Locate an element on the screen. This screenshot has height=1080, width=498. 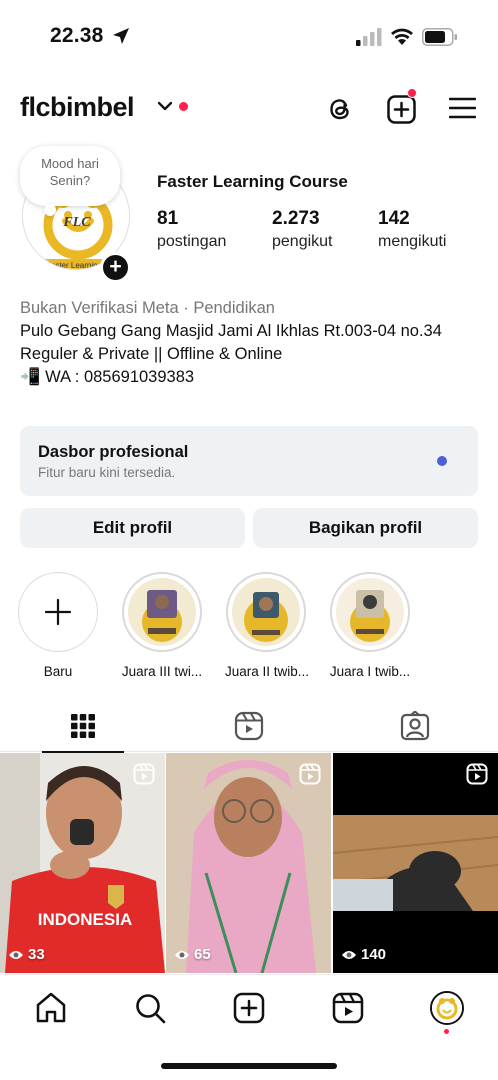
post-thumbnail: 140 is located at coordinates (415, 863).